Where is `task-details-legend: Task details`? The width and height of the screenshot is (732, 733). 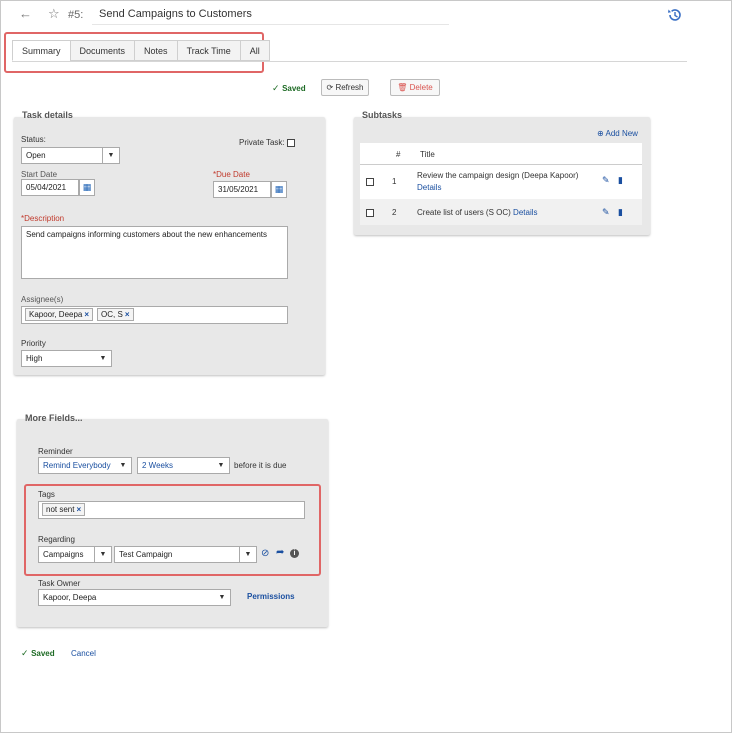 task-details-legend: Task details is located at coordinates (47, 115).